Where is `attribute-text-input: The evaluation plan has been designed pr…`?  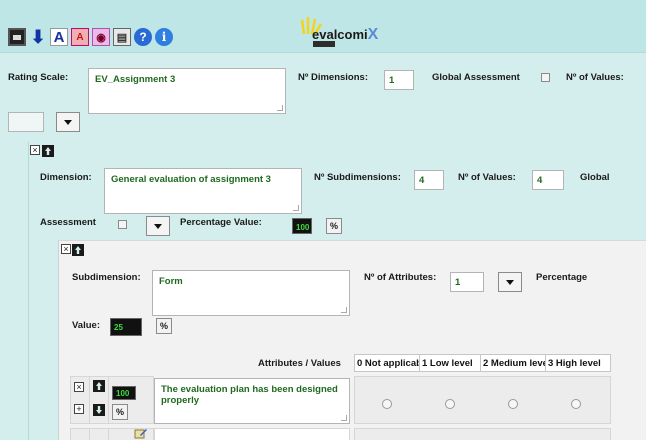
attribute-text-input: The evaluation plan has been designed pr… is located at coordinates (252, 401).